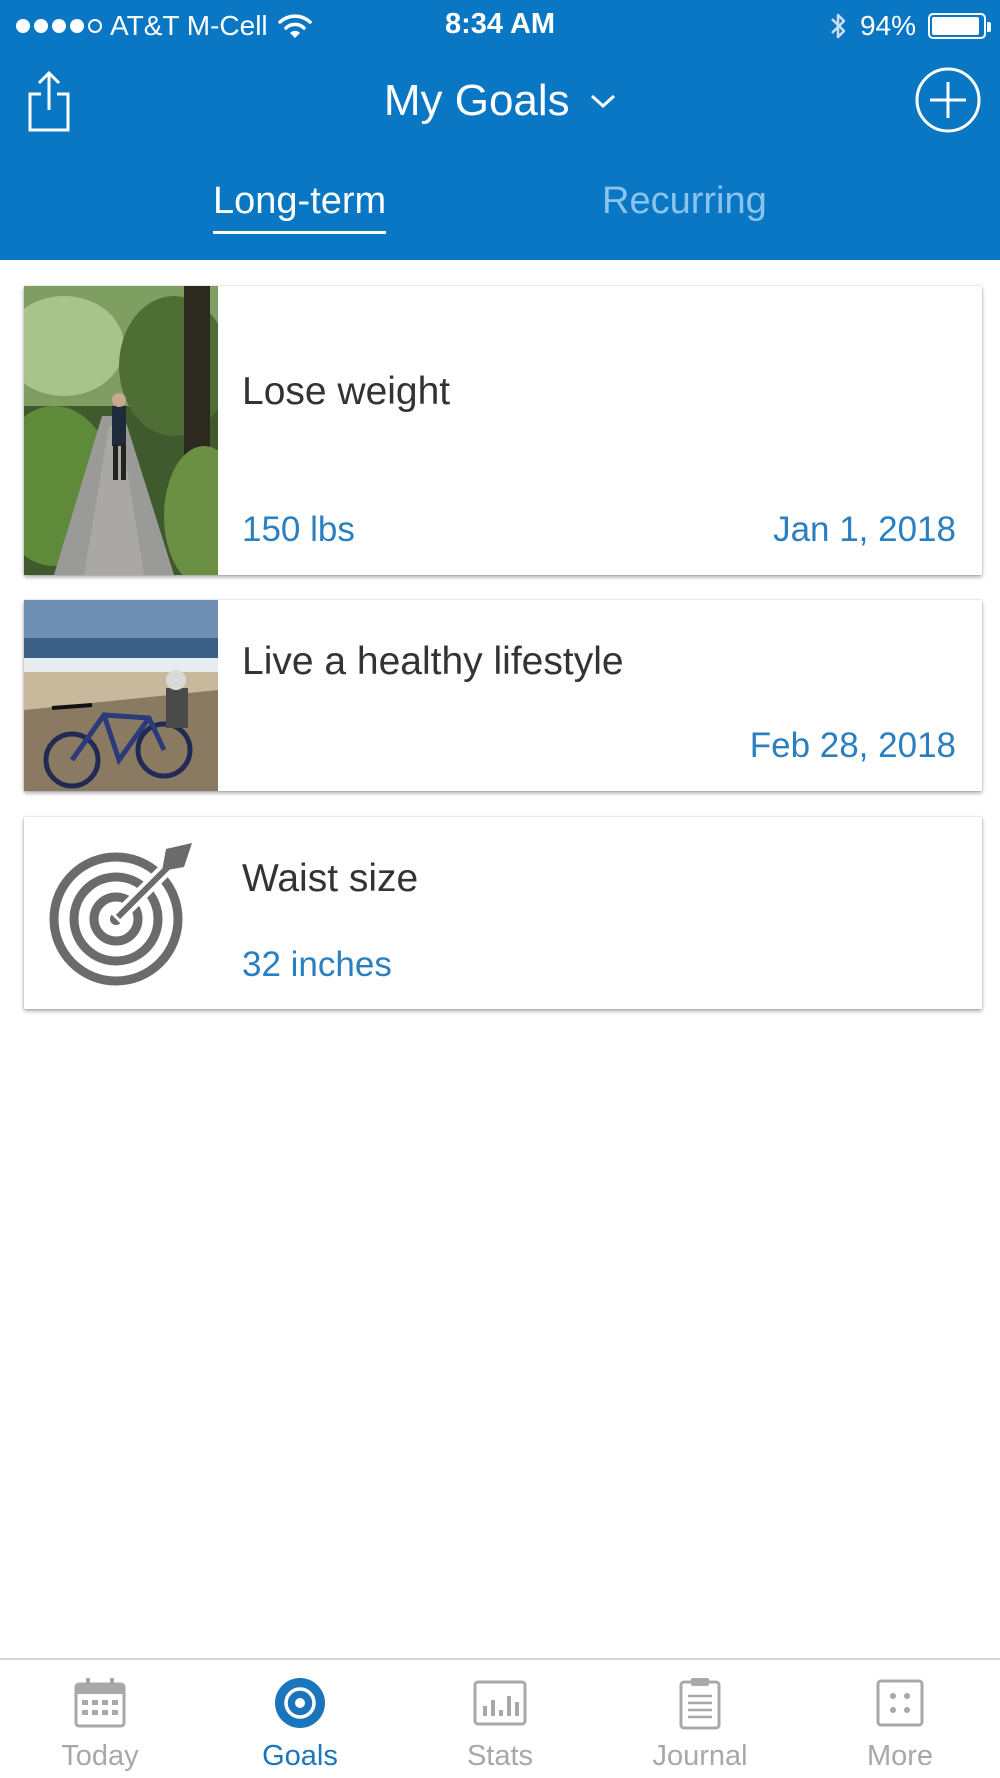 This screenshot has height=1778, width=1000. Describe the element at coordinates (121, 695) in the screenshot. I see `photo-beach-bicycle` at that location.